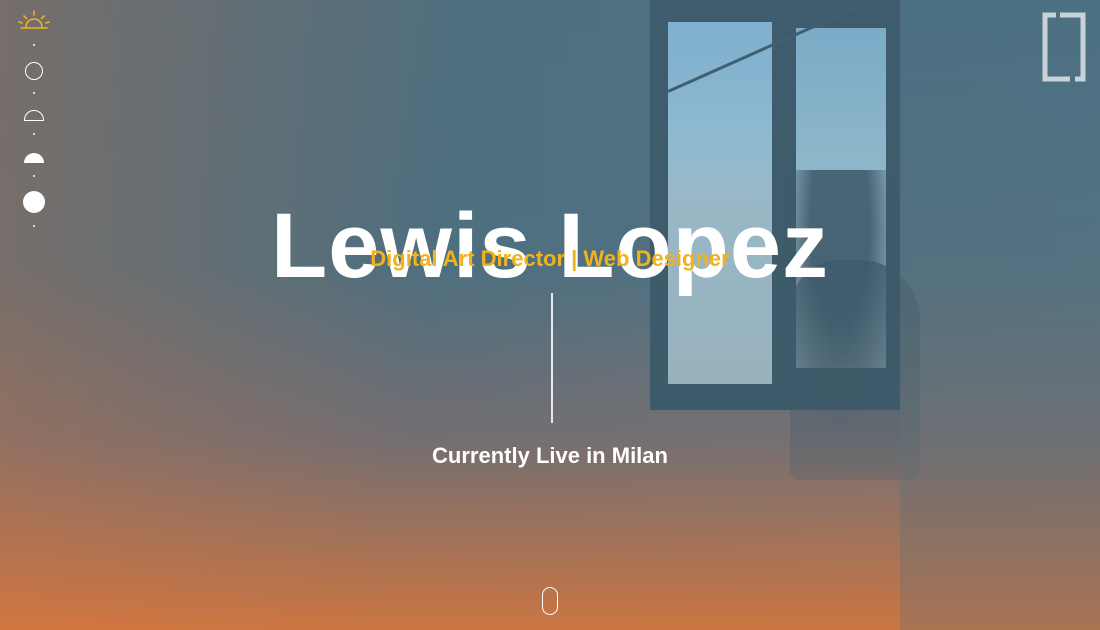 This screenshot has width=1100, height=630. What do you see at coordinates (1064, 47) in the screenshot?
I see `bracket-logo-icon` at bounding box center [1064, 47].